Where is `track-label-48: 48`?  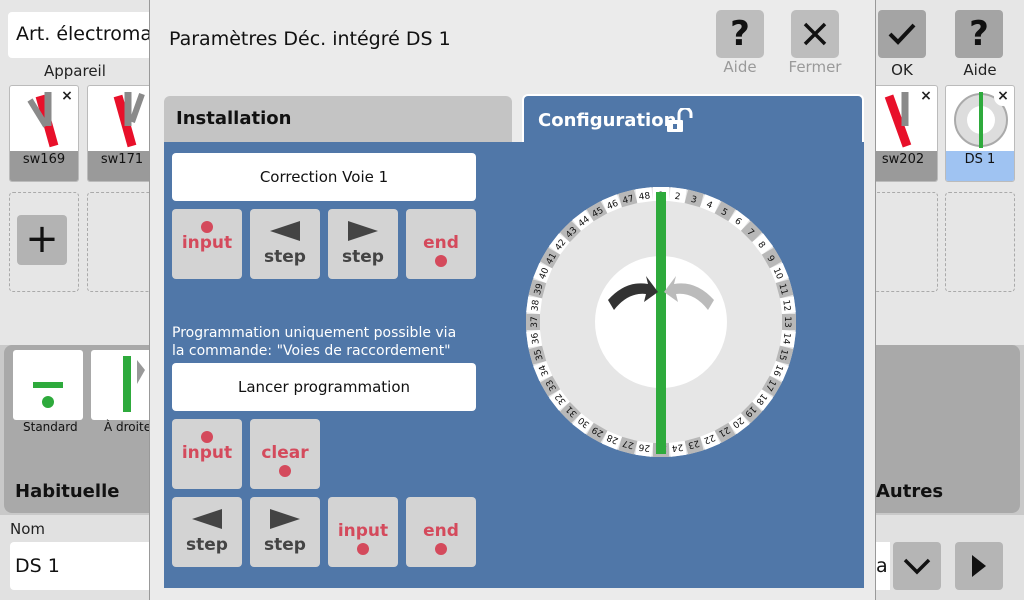
track-label-48: 48 is located at coordinates (644, 195).